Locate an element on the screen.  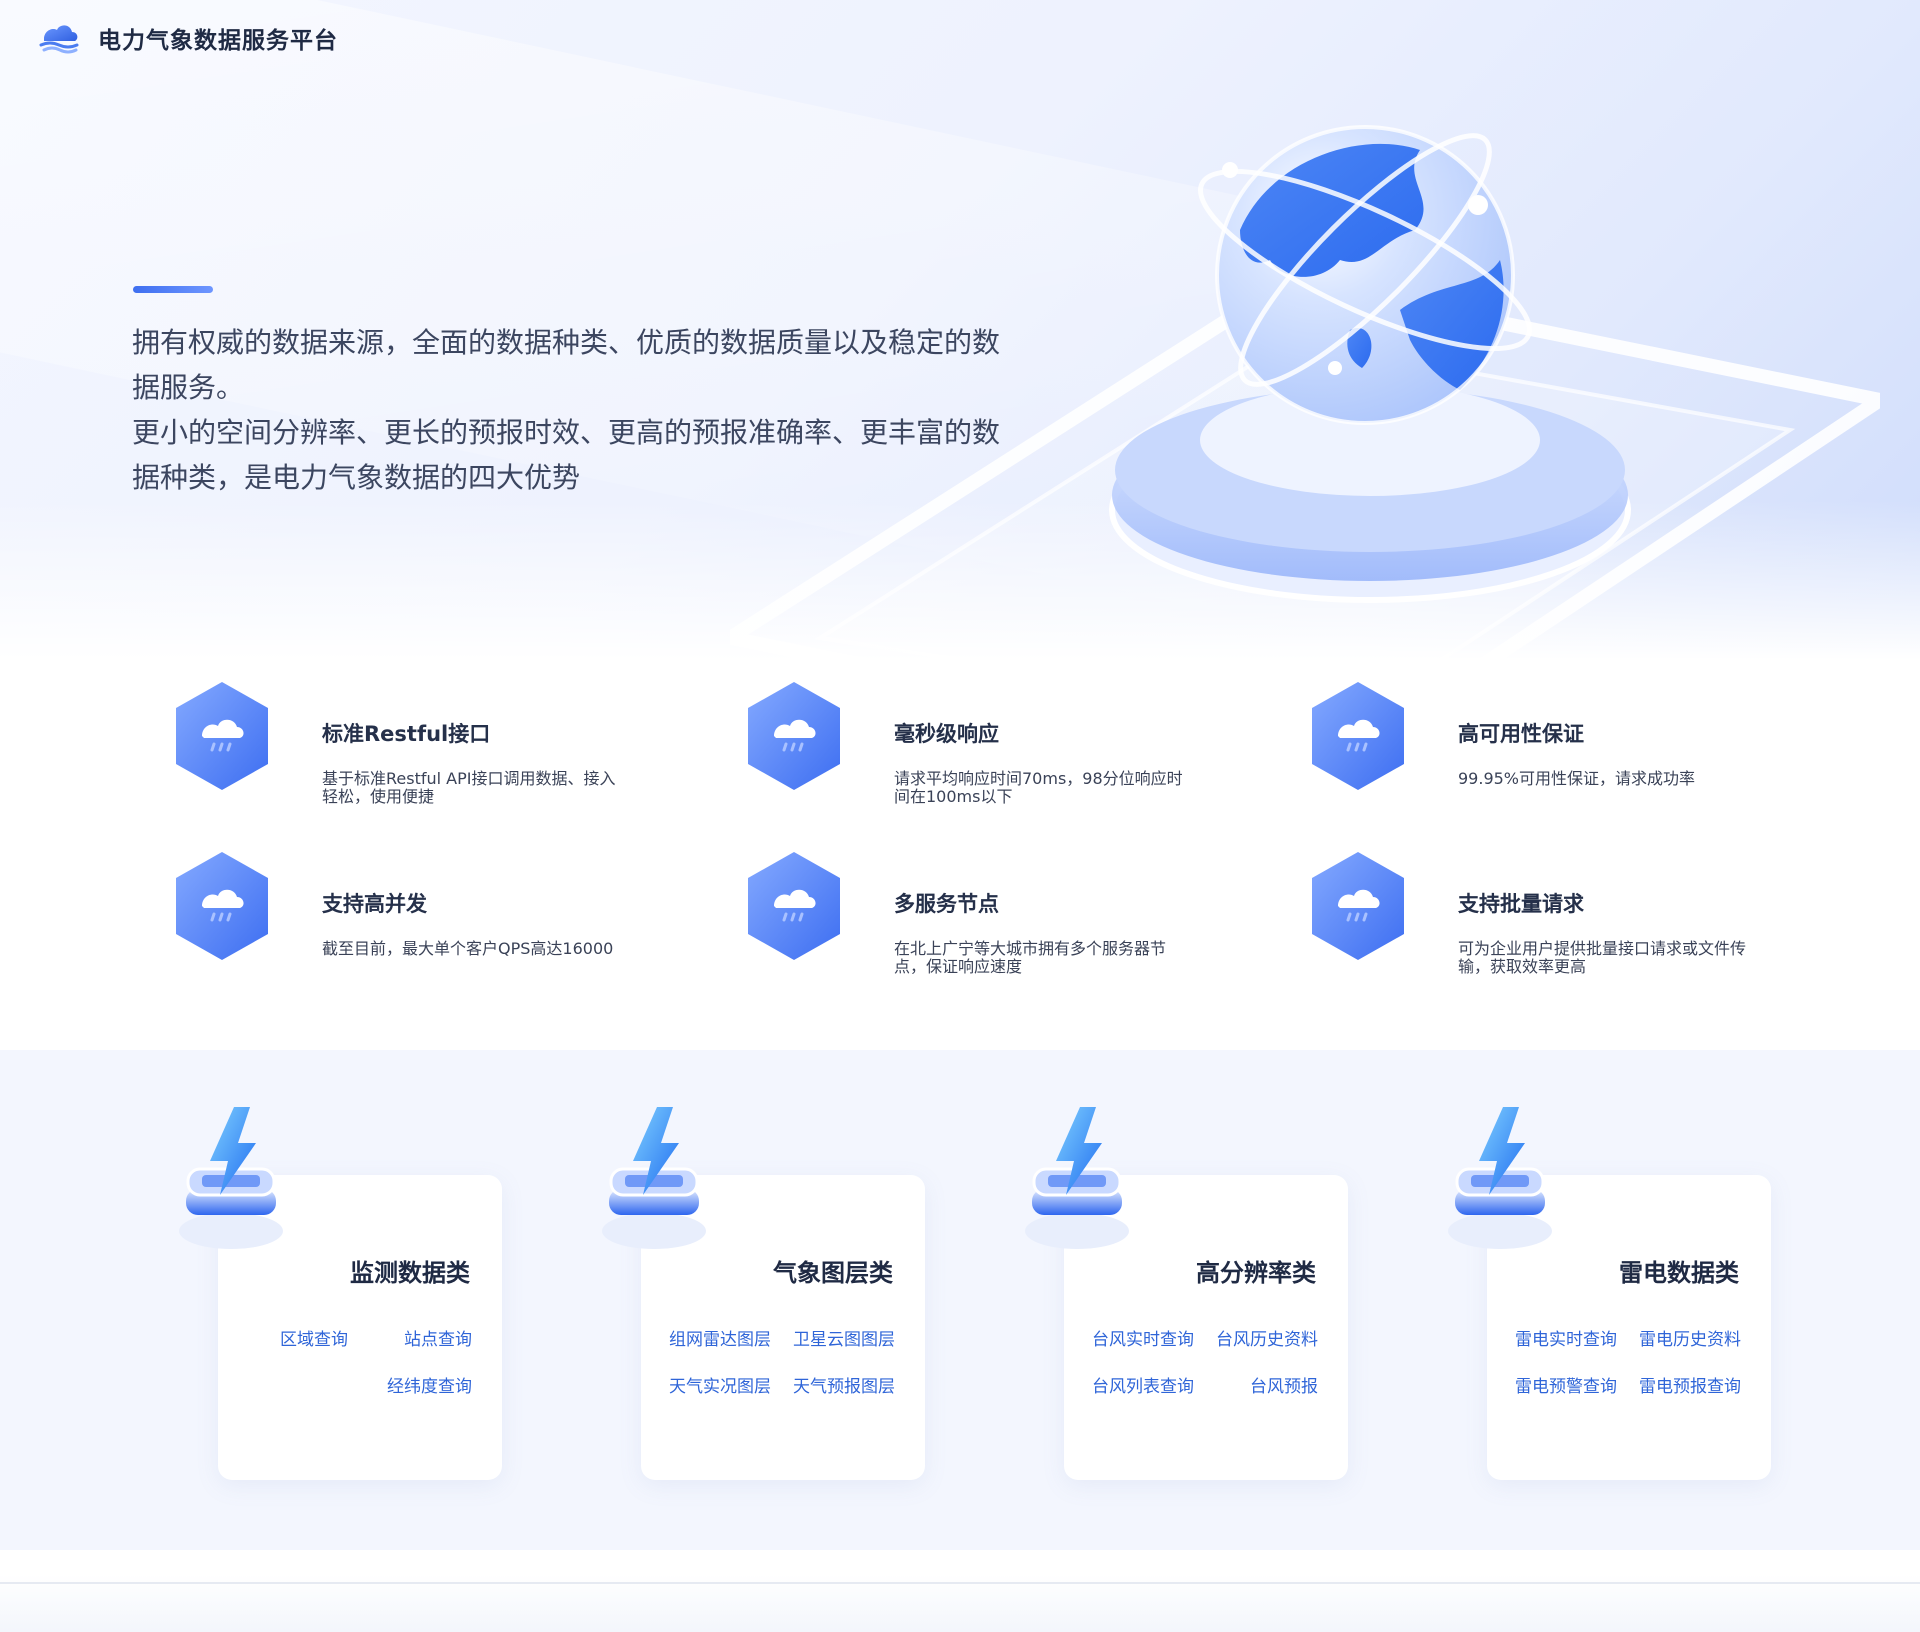
category-title: 监测数据类 is located at coordinates (410, 1273).